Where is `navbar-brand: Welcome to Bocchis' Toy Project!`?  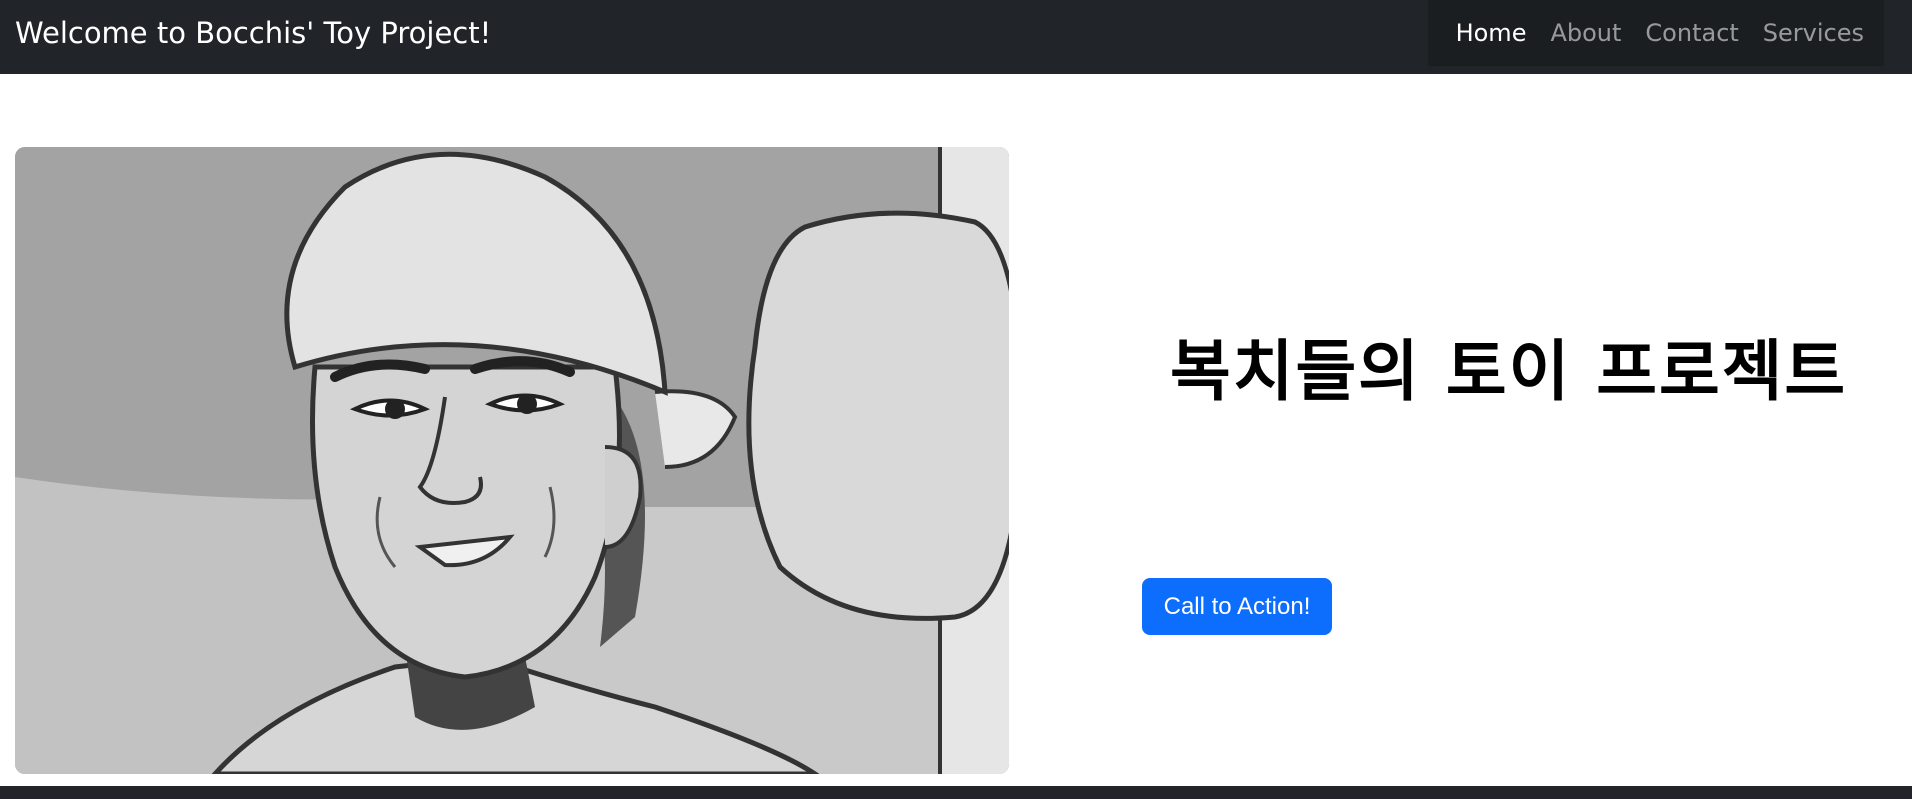 navbar-brand: Welcome to Bocchis' Toy Project! is located at coordinates (253, 33).